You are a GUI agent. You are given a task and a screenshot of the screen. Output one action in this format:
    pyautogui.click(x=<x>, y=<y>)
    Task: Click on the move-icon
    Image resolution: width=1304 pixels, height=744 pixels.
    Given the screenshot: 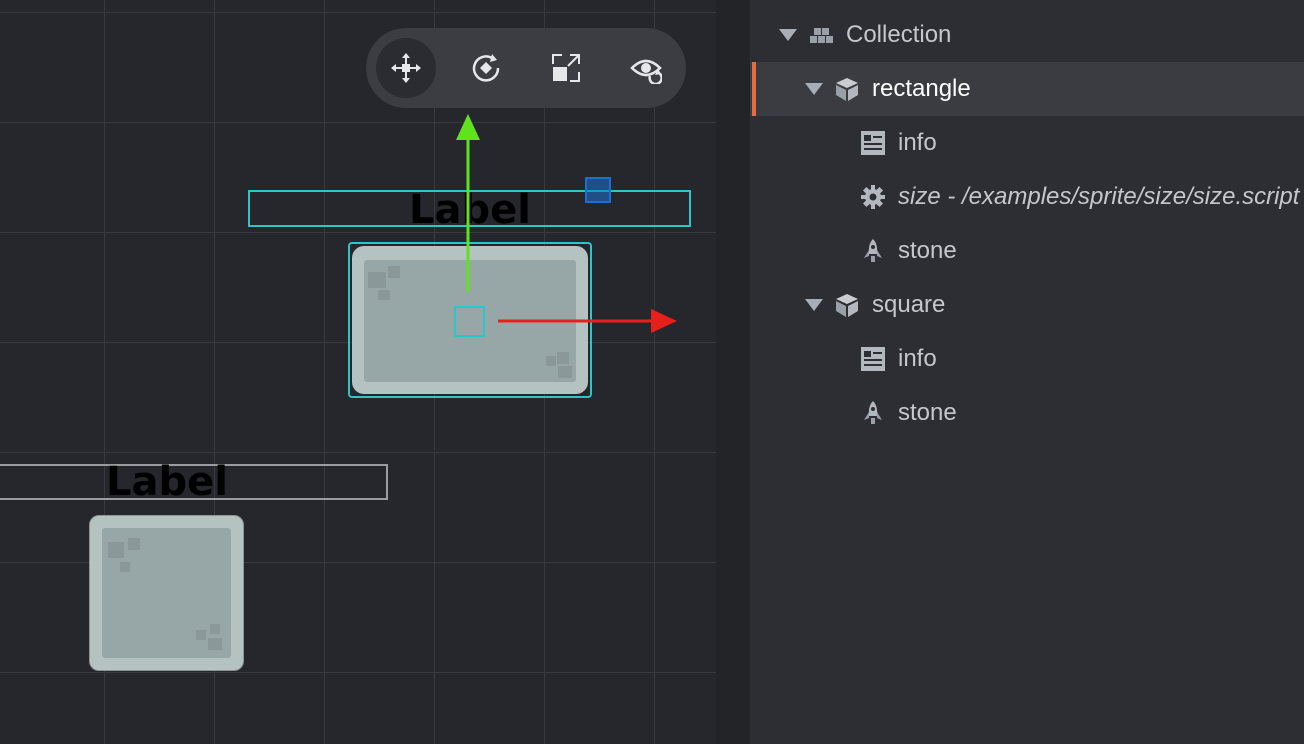 What is the action you would take?
    pyautogui.click(x=406, y=68)
    